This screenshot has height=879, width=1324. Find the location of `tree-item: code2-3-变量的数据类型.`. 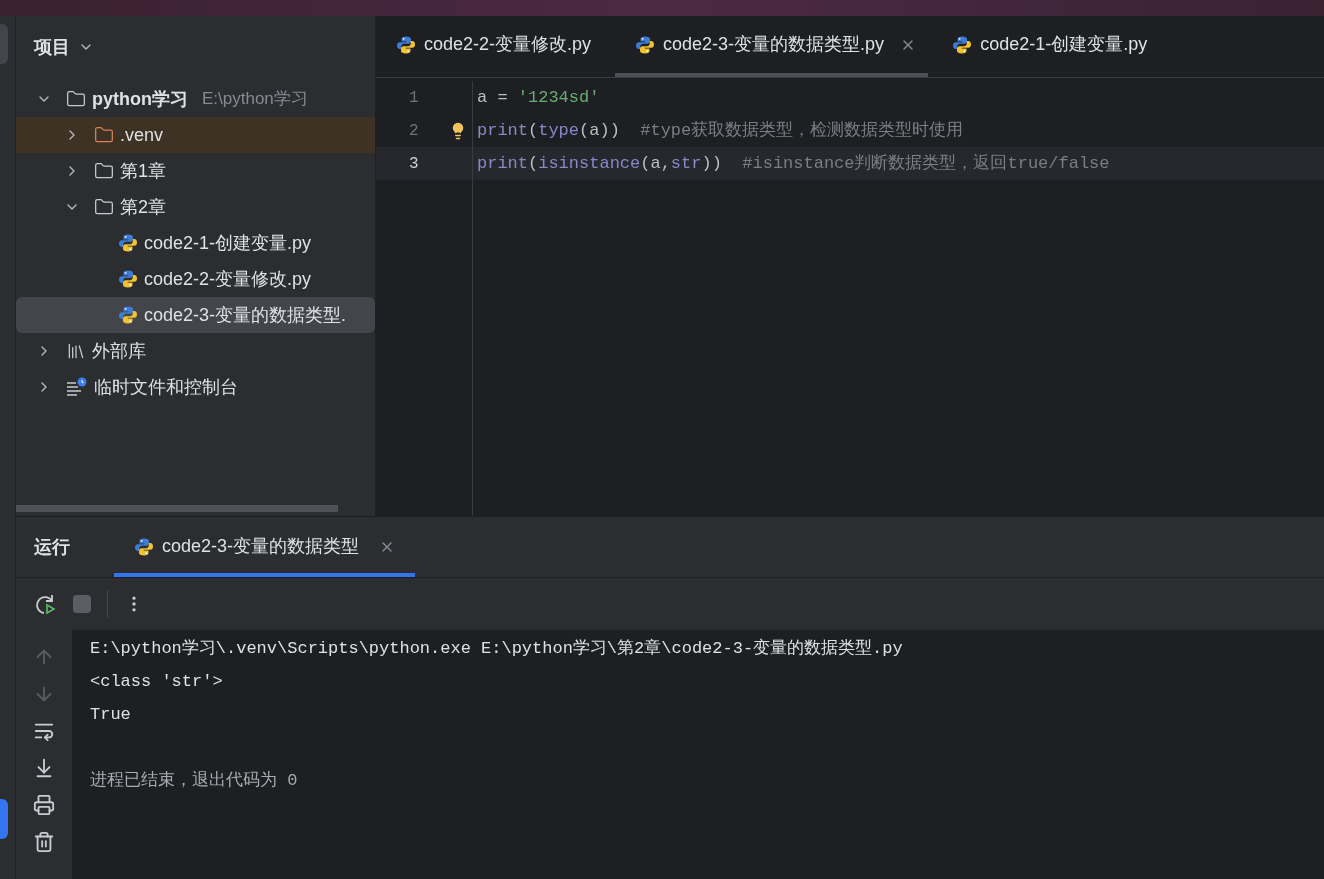

tree-item: code2-3-变量的数据类型. is located at coordinates (195, 315).